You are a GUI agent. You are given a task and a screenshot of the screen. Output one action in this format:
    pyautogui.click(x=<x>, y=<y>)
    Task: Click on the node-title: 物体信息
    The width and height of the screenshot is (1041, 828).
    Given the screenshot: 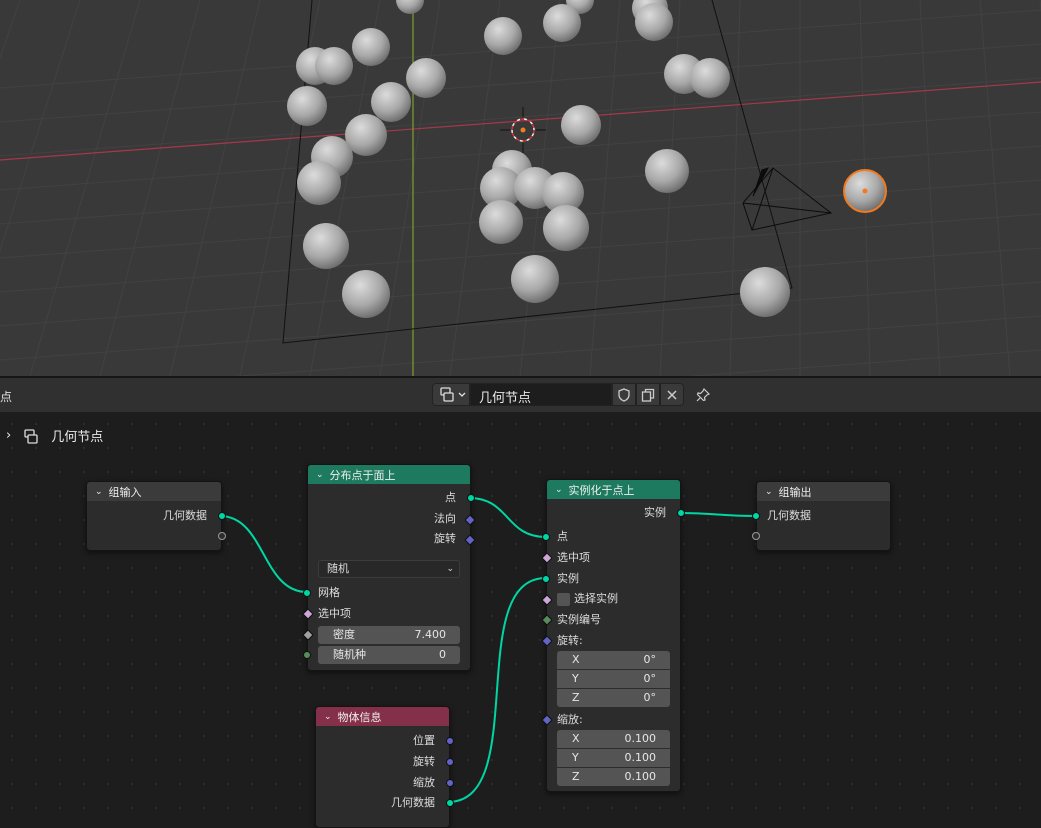 What is the action you would take?
    pyautogui.click(x=359, y=717)
    